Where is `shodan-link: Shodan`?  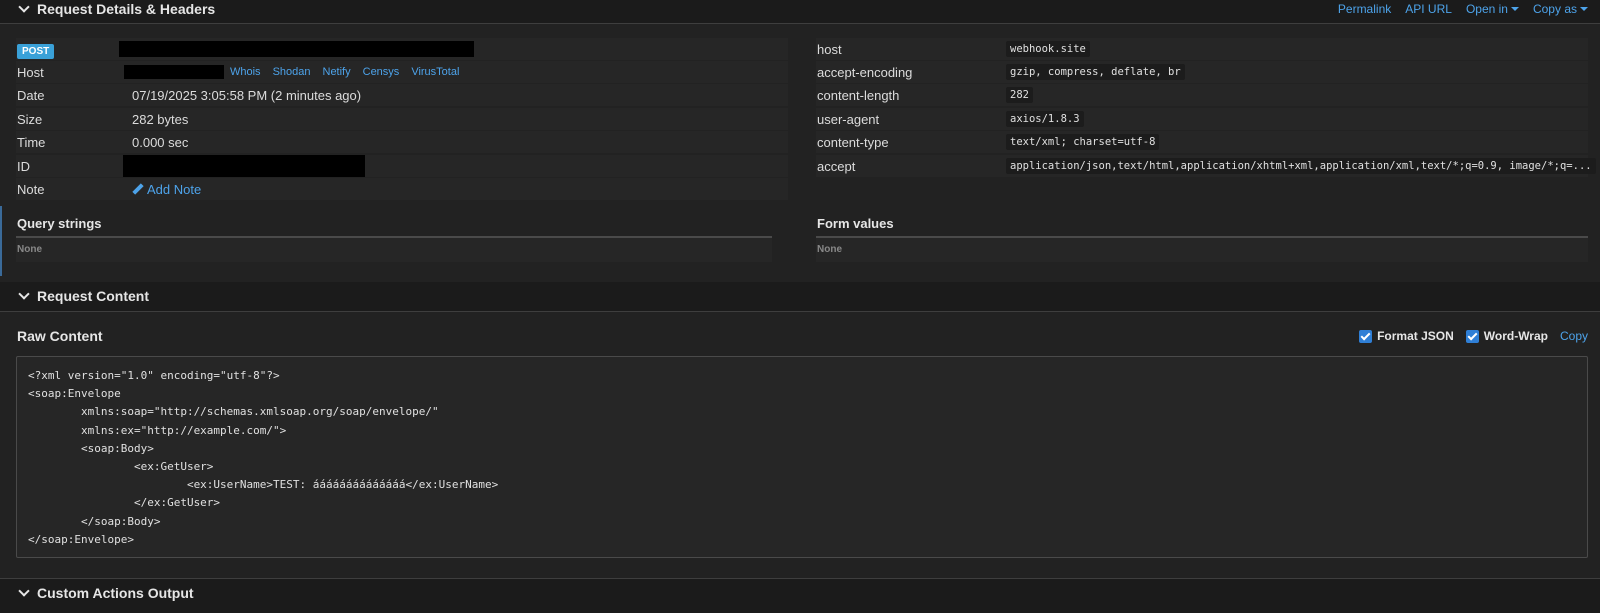 shodan-link: Shodan is located at coordinates (292, 72).